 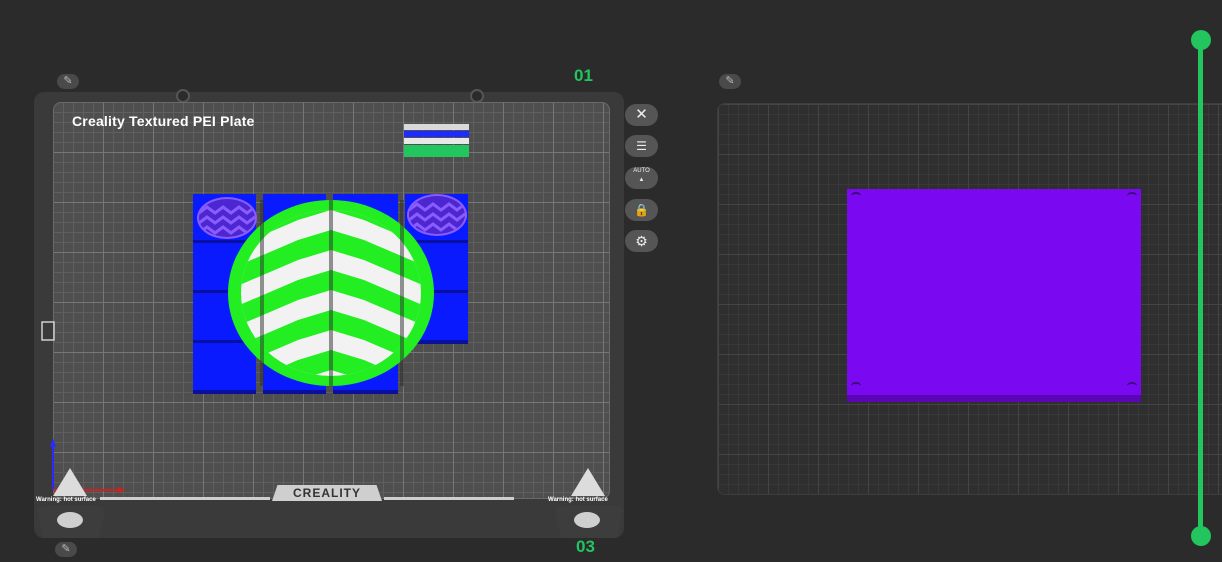 I want to click on layer-slider-track, so click(x=1200, y=288).